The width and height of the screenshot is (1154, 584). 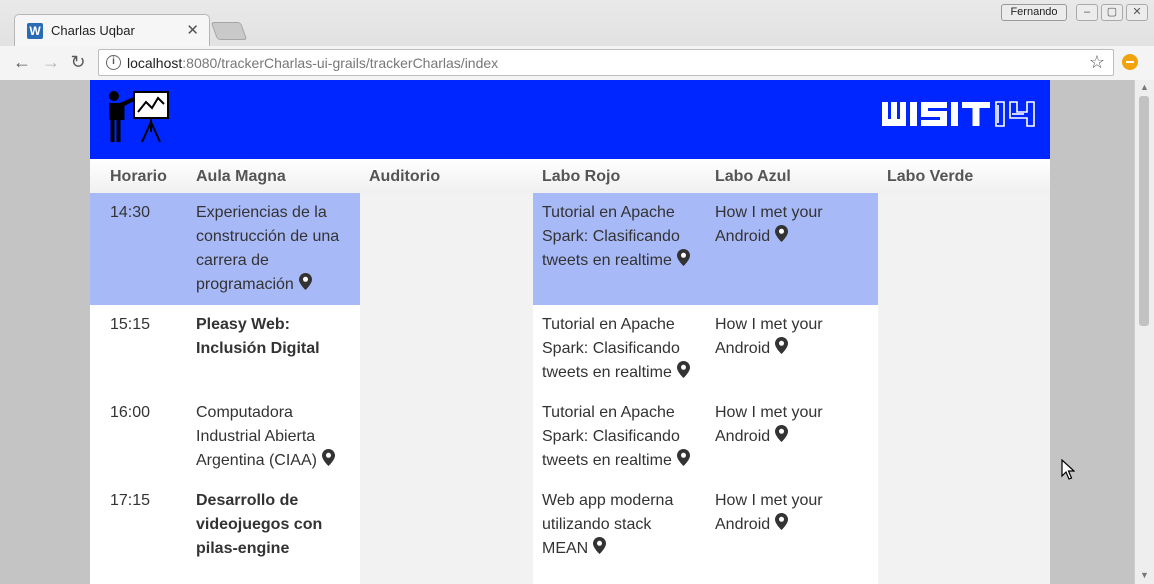 What do you see at coordinates (1144, 87) in the screenshot?
I see `scroll-up-arrow-icon: ▲` at bounding box center [1144, 87].